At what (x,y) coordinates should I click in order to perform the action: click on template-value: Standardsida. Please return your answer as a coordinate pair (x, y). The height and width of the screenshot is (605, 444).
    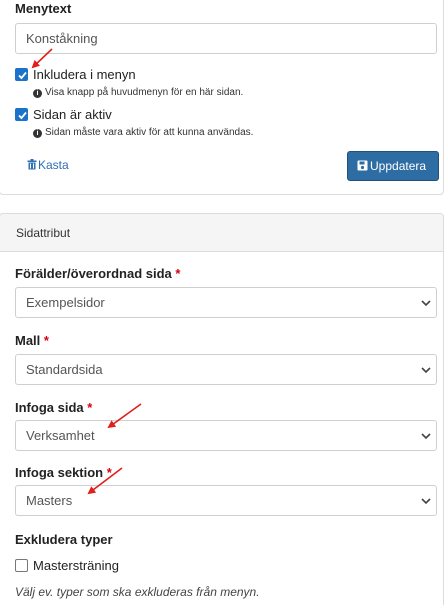
    Looking at the image, I should click on (64, 369).